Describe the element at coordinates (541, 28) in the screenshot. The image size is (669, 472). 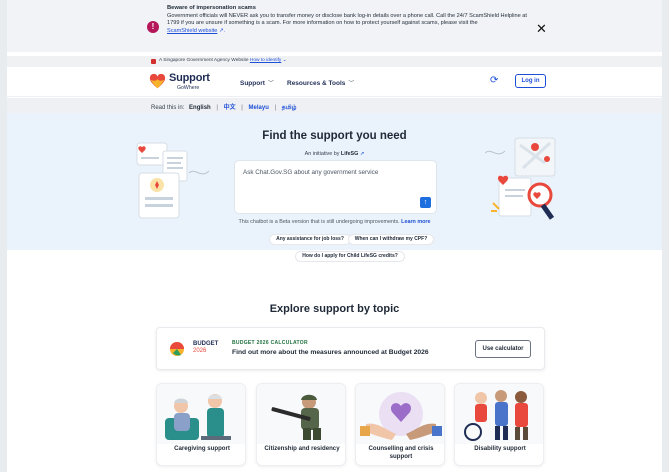
I see `close-icon: ✕` at that location.